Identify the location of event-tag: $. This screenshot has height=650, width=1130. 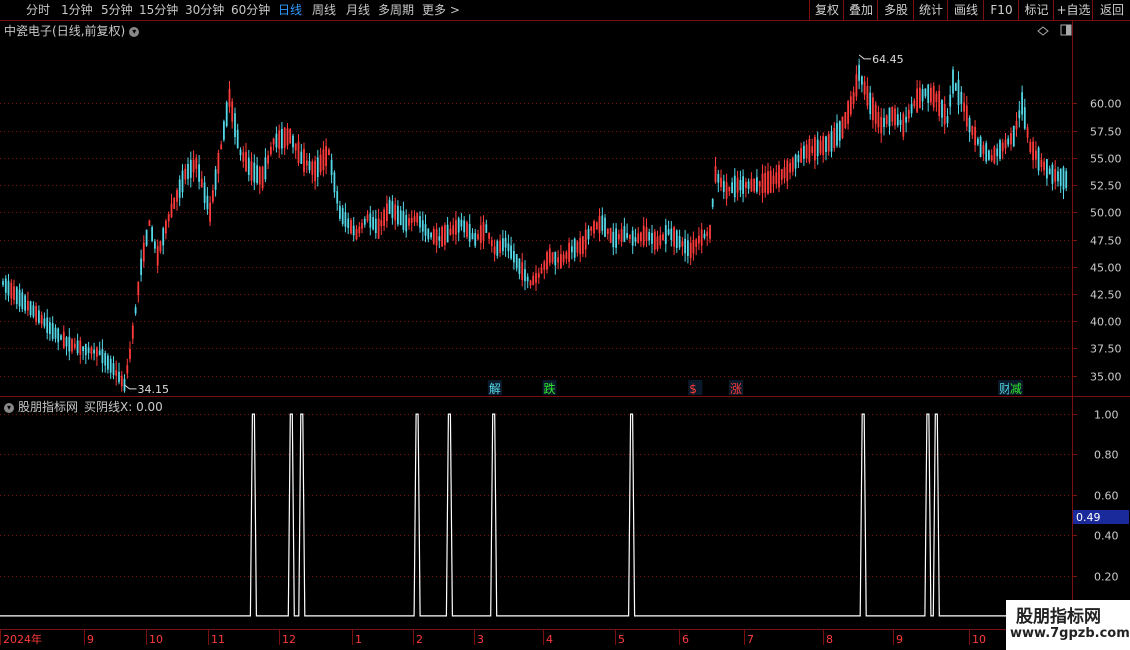
(693, 389).